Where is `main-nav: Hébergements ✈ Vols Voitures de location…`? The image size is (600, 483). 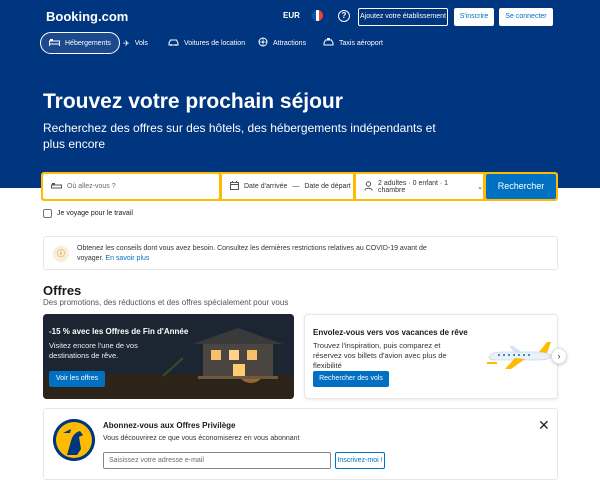 main-nav: Hébergements ✈ Vols Voitures de location… is located at coordinates (300, 43).